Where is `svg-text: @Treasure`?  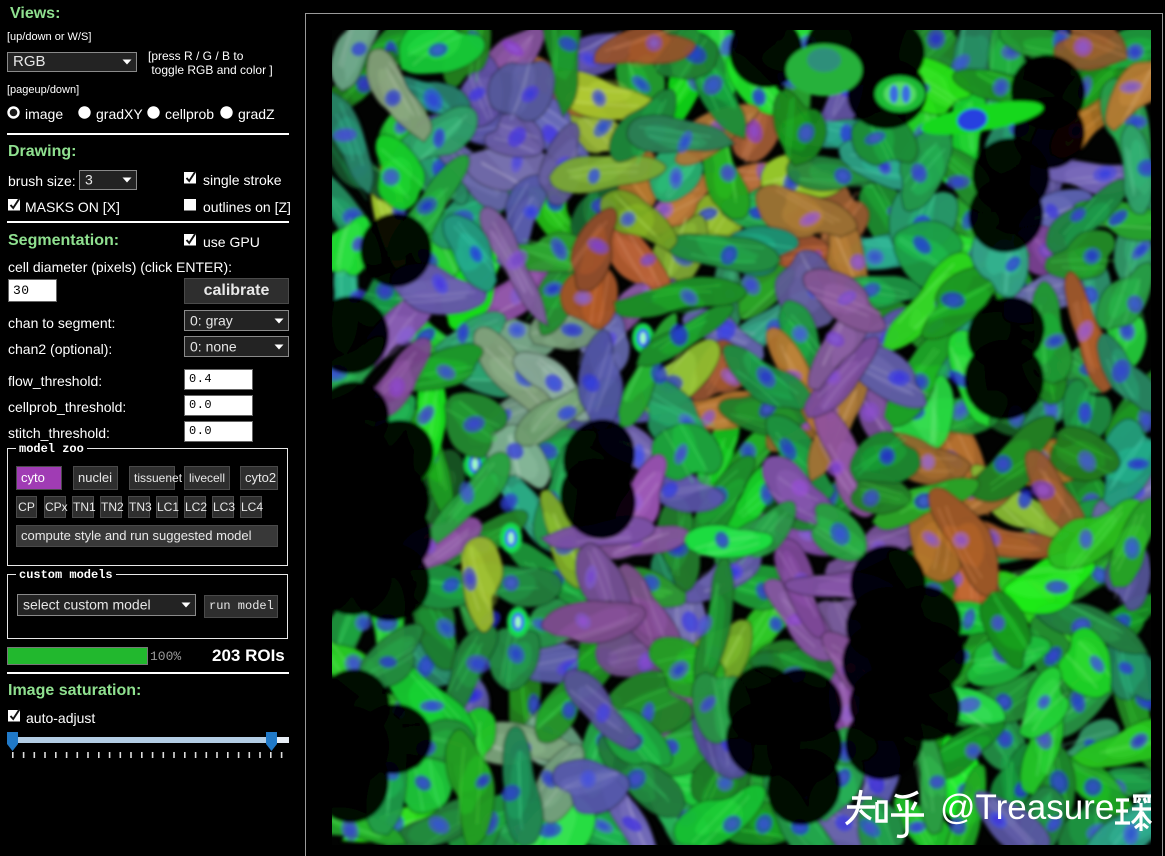
svg-text: @Treasure is located at coordinates (1027, 807).